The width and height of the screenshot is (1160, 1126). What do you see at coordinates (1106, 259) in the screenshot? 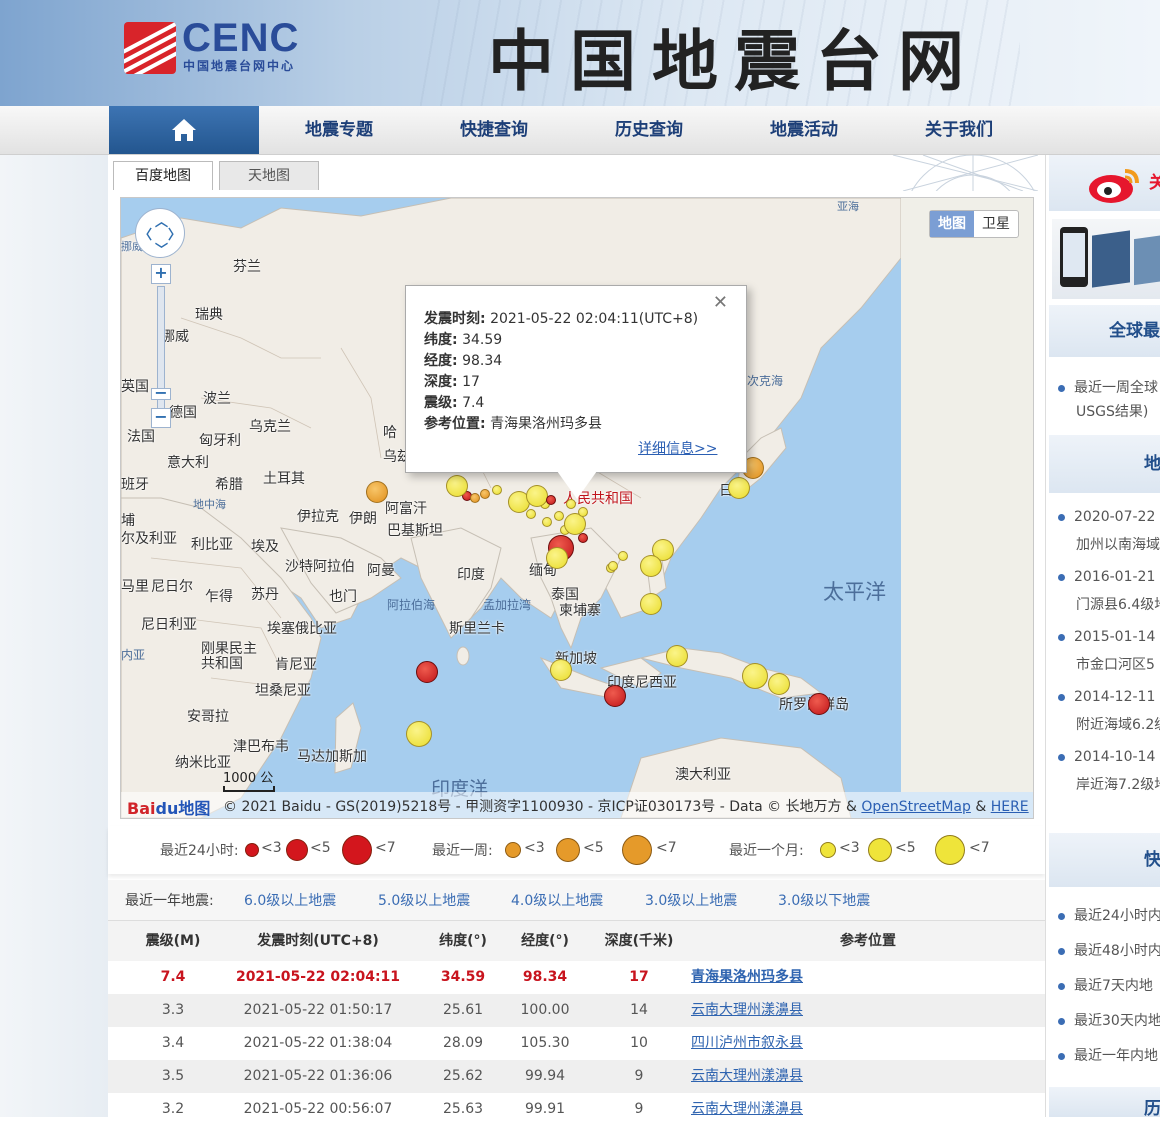
I see `app-promo-image` at bounding box center [1106, 259].